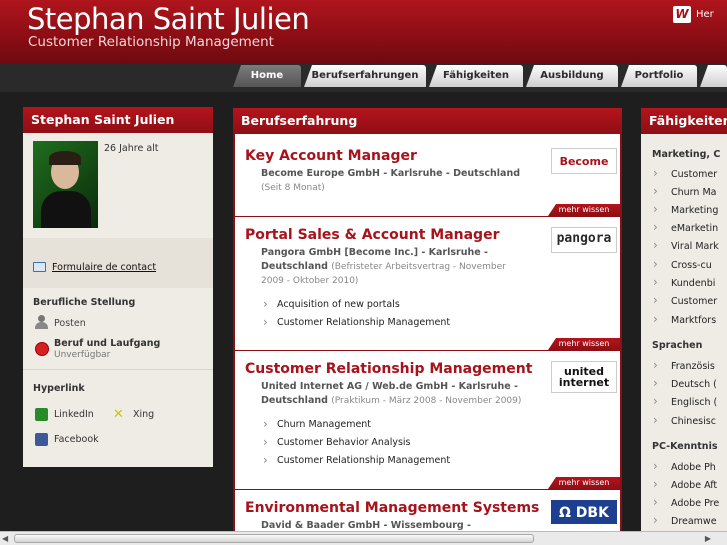 This screenshot has width=727, height=545. What do you see at coordinates (677, 345) in the screenshot?
I see `skills-section-heading: Sprachen` at bounding box center [677, 345].